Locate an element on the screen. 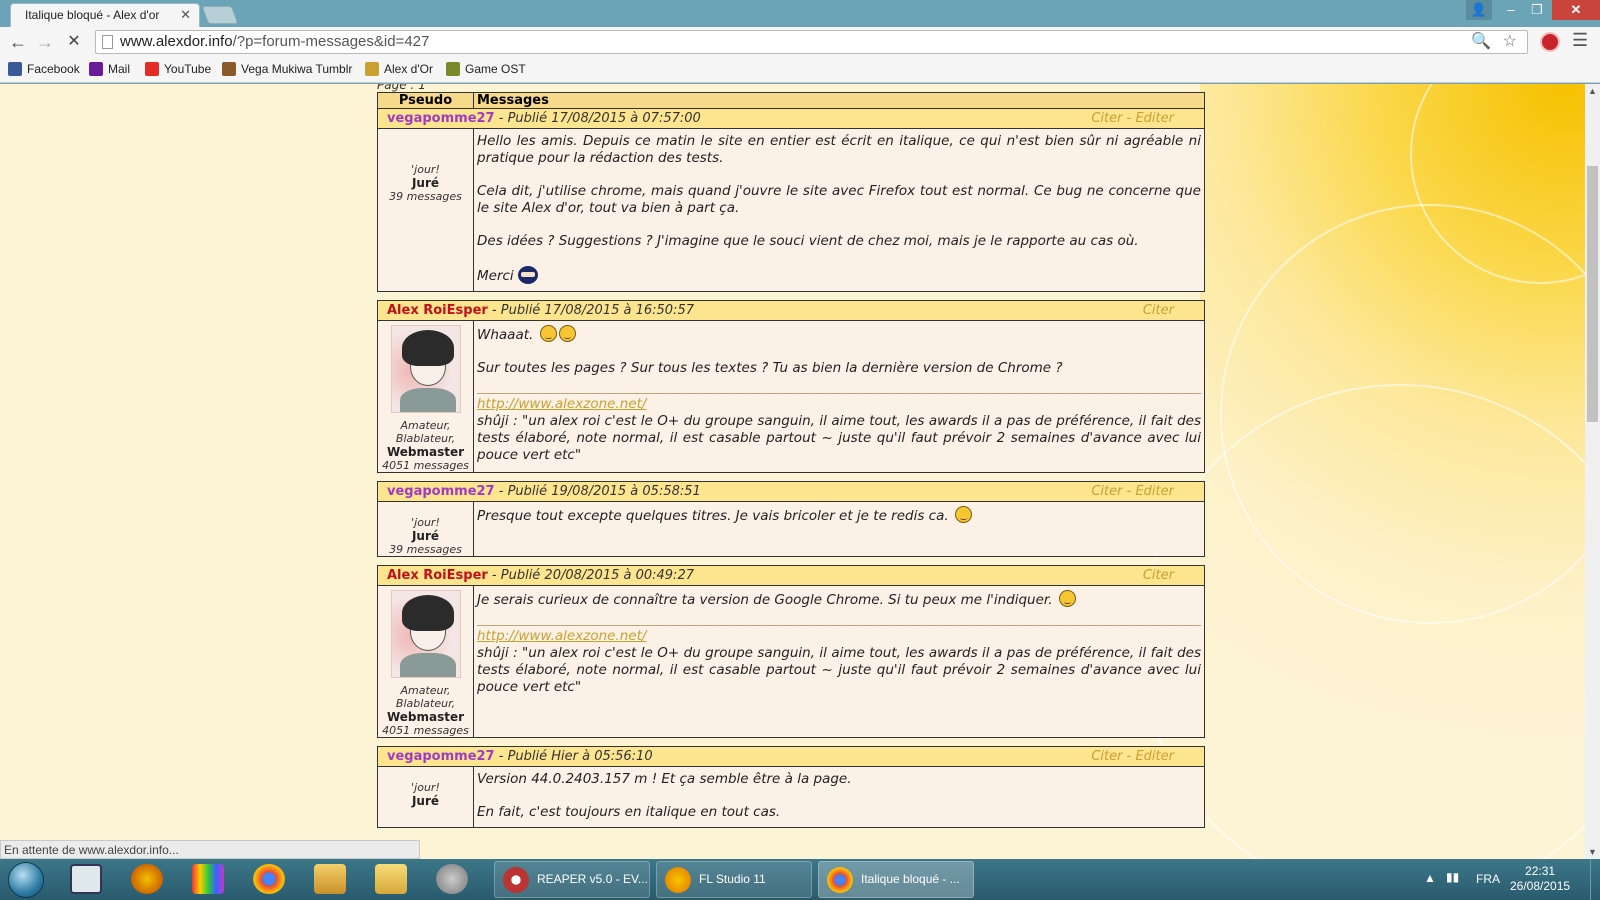  url-path: /?p=forum-messages&id=427 is located at coordinates (331, 41).